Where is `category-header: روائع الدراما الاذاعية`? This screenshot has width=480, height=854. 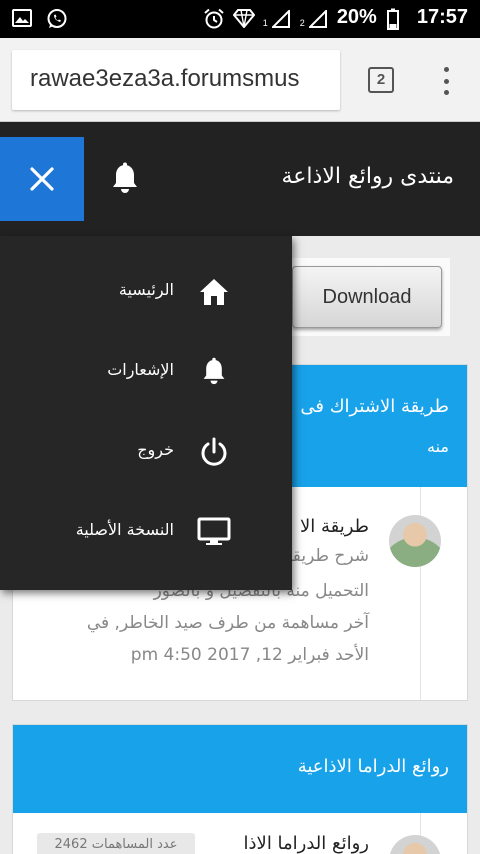
category-header: روائع الدراما الاذاعية is located at coordinates (240, 769).